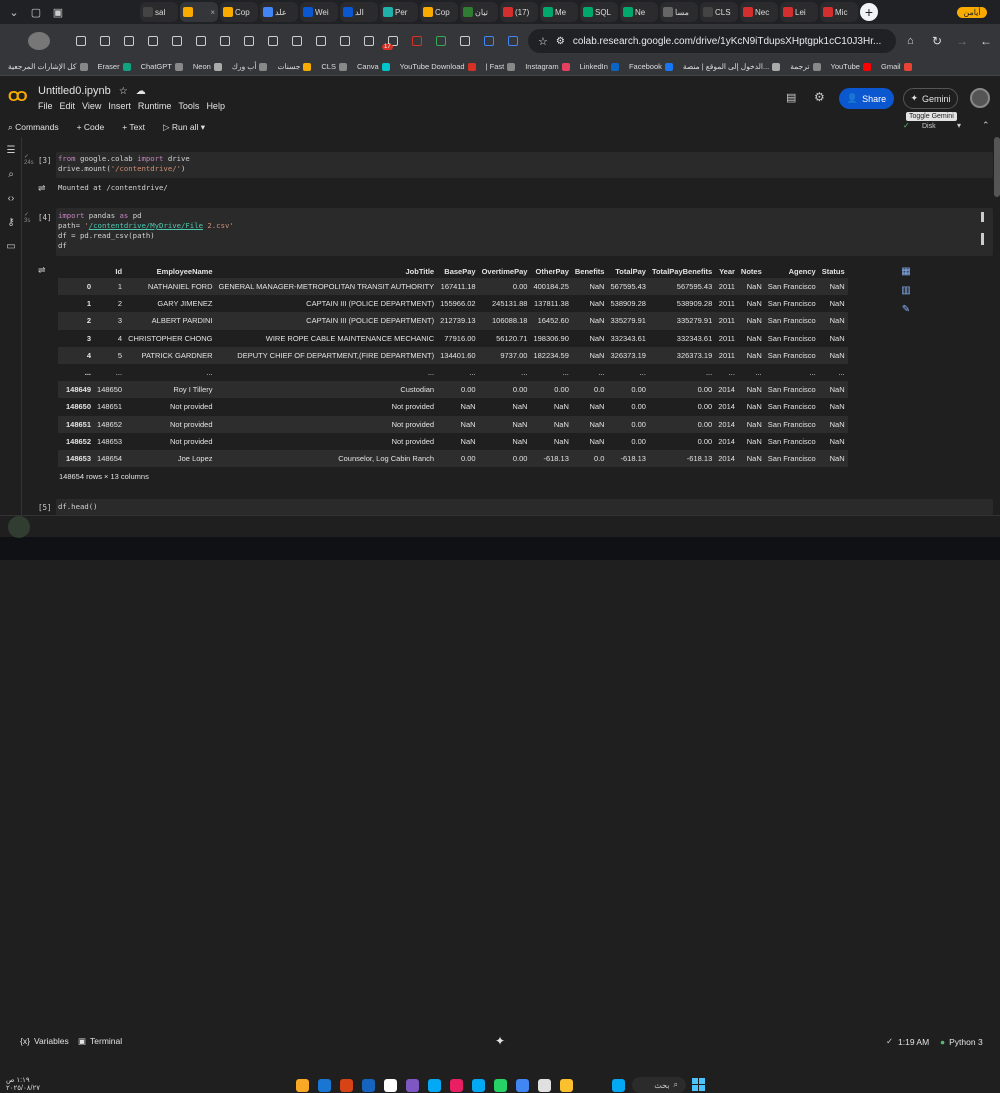 The height and width of the screenshot is (1093, 1000). I want to click on bookmark-item: Eraser, so click(114, 66).